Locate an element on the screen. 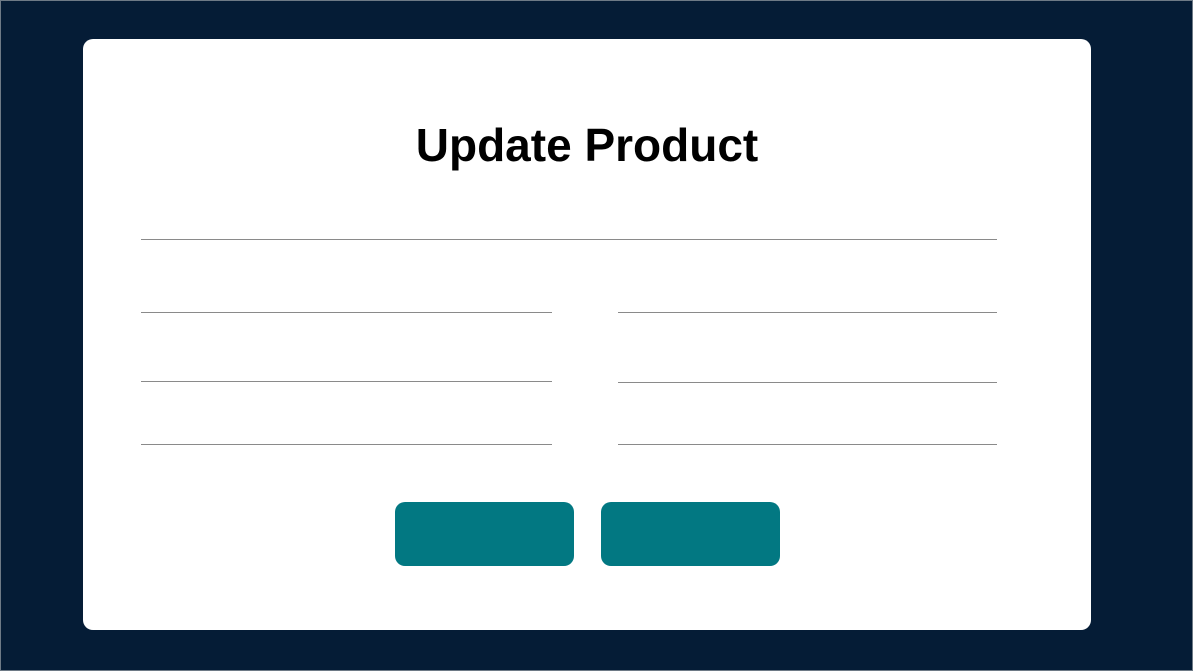 Image resolution: width=1193 pixels, height=671 pixels. update-button is located at coordinates (484, 534).